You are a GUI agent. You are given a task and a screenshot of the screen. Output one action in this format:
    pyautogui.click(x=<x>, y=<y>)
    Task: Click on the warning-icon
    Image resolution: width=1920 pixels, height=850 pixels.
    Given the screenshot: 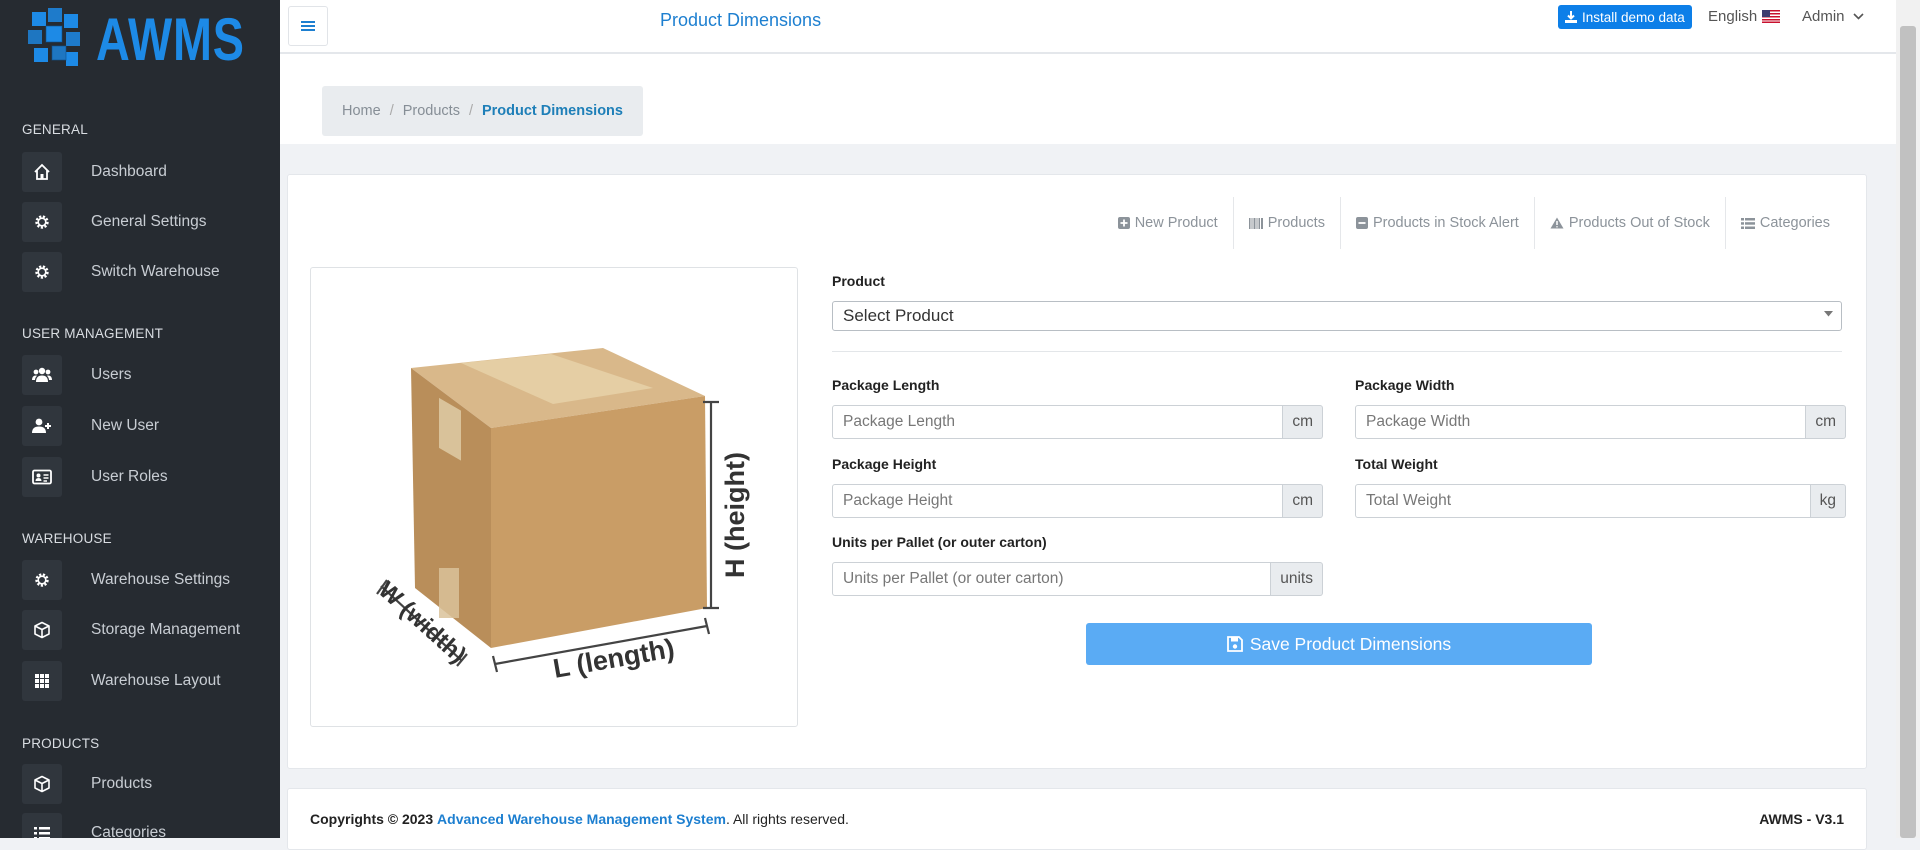 What is the action you would take?
    pyautogui.click(x=1557, y=223)
    